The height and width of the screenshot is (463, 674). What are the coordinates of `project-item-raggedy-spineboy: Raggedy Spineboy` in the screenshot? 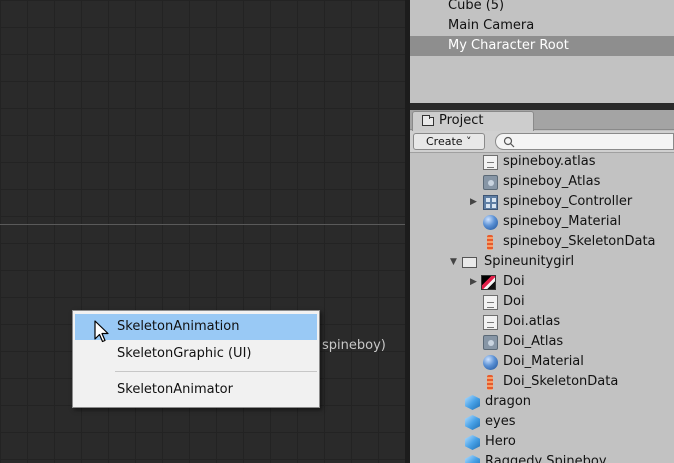 It's located at (542, 457).